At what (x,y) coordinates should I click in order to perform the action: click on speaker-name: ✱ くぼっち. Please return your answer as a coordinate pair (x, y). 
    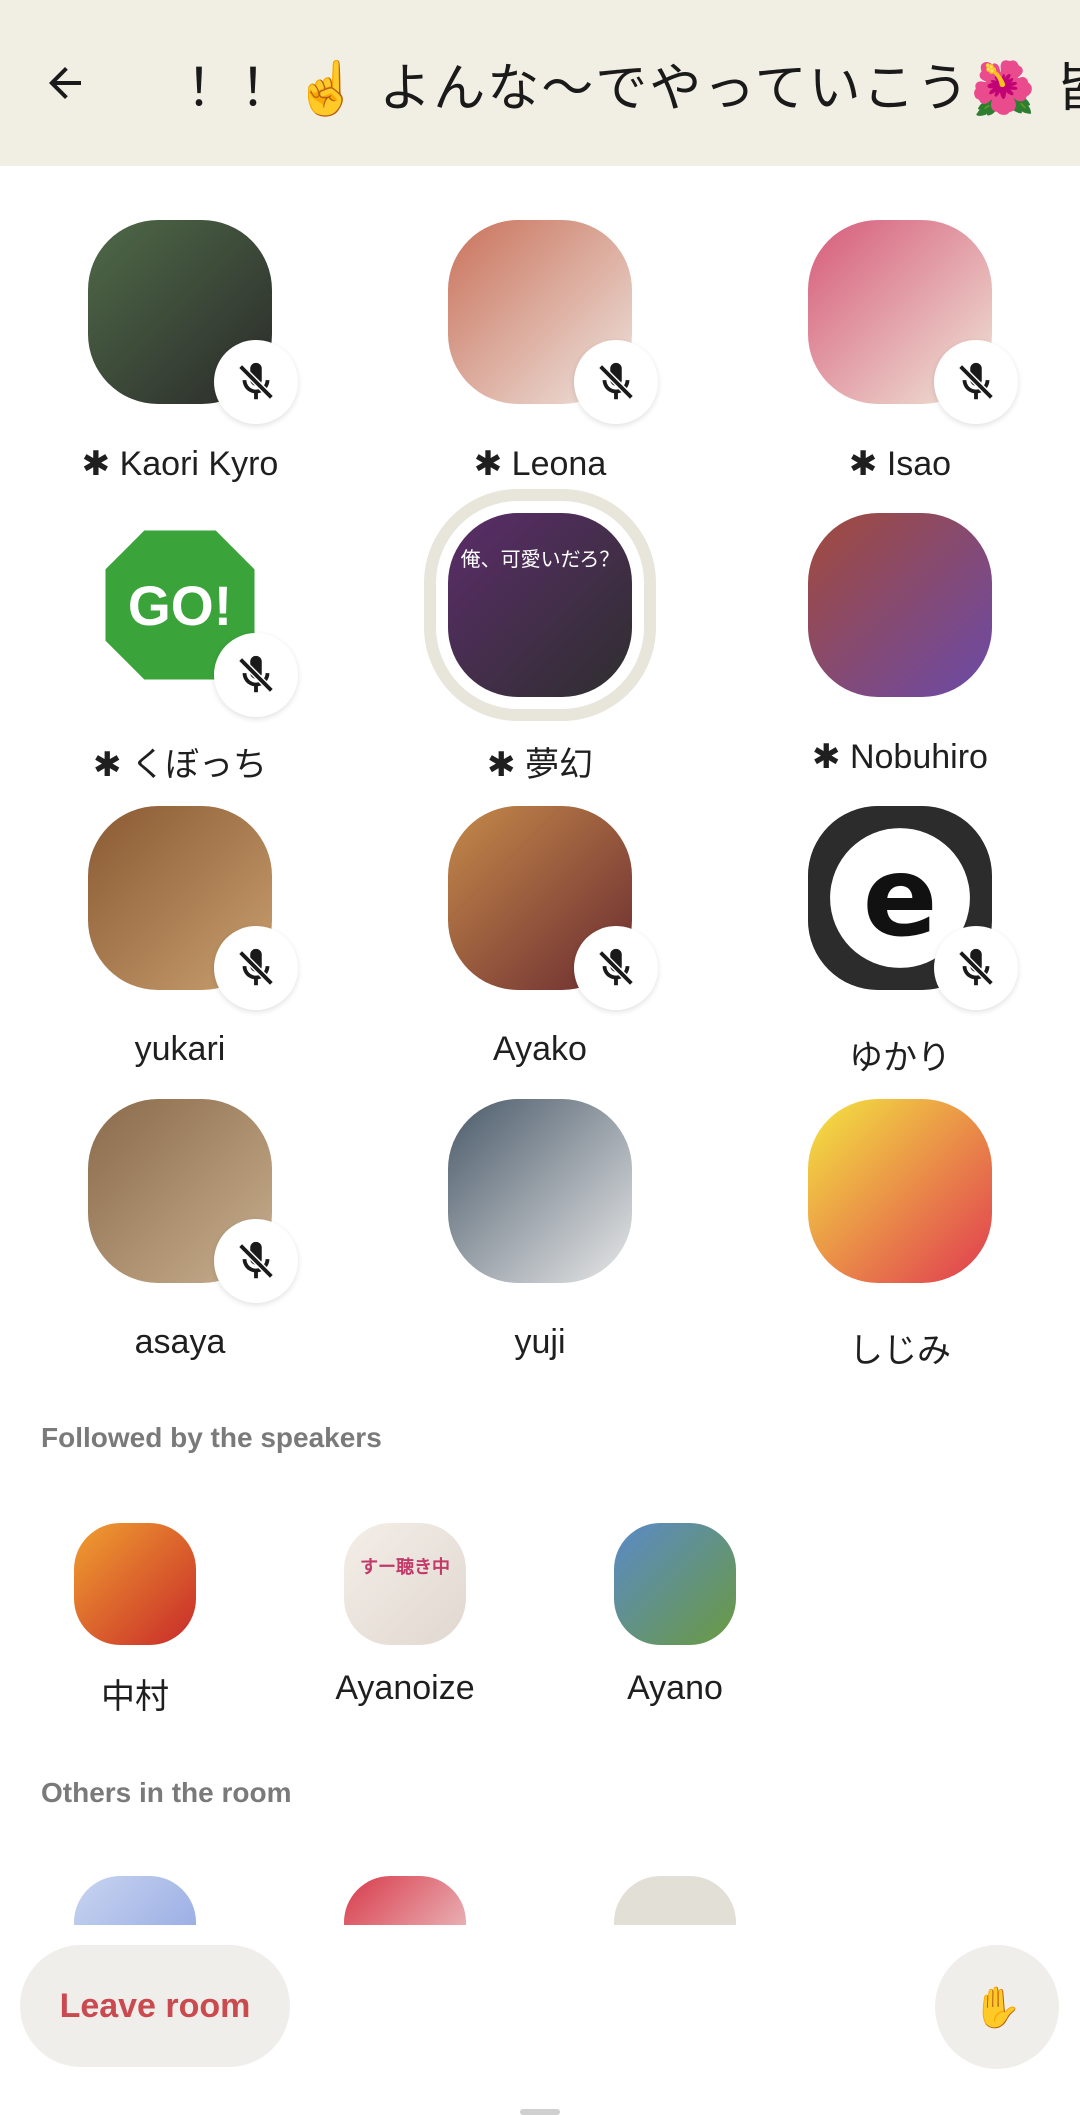
    Looking at the image, I should click on (180, 765).